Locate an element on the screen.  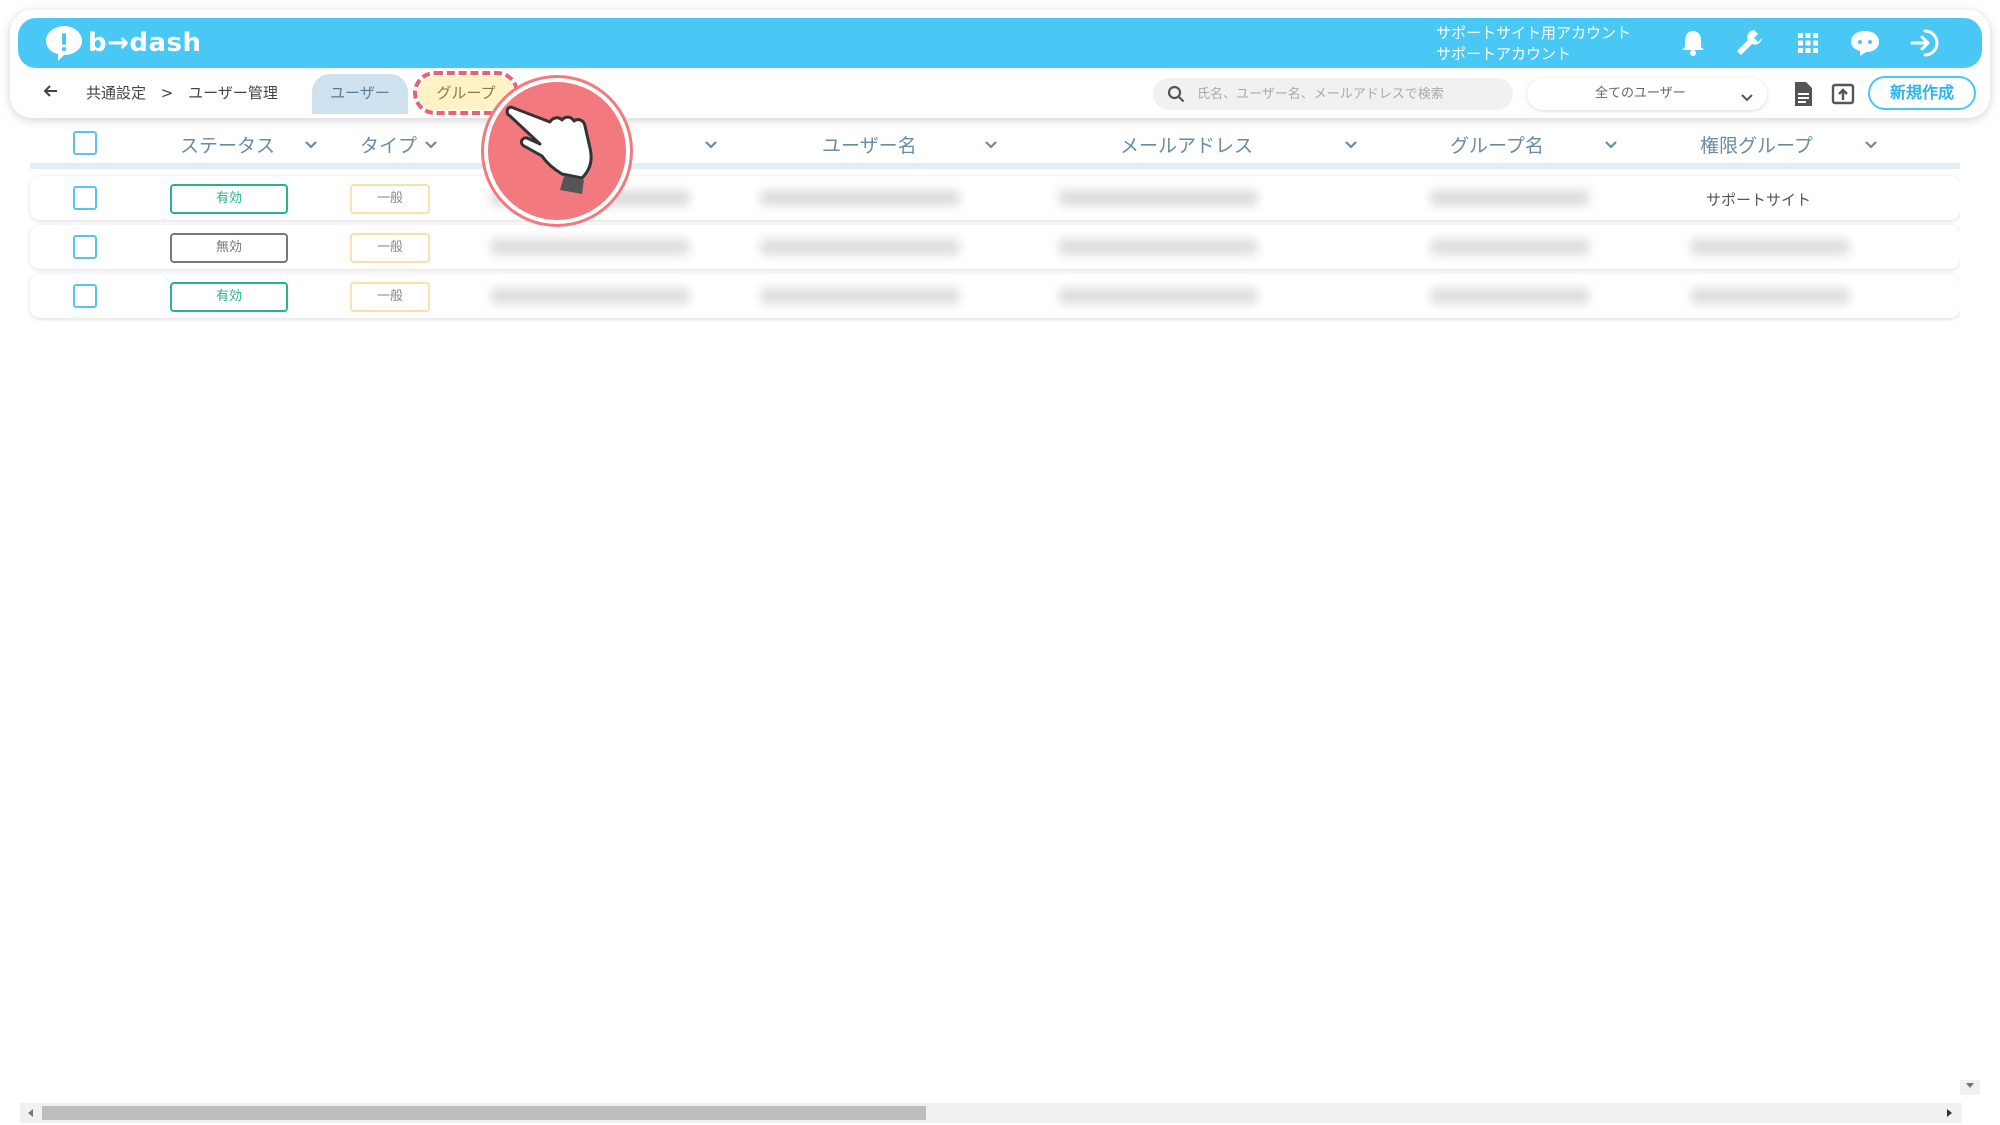
account-name-line1: サポートサイト用アカウント is located at coordinates (1534, 33).